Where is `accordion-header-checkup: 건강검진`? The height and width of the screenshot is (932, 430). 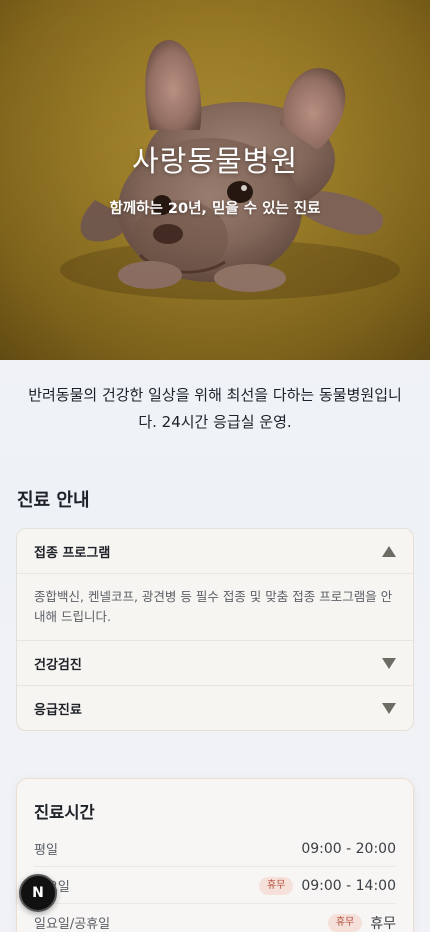 accordion-header-checkup: 건강검진 is located at coordinates (215, 663).